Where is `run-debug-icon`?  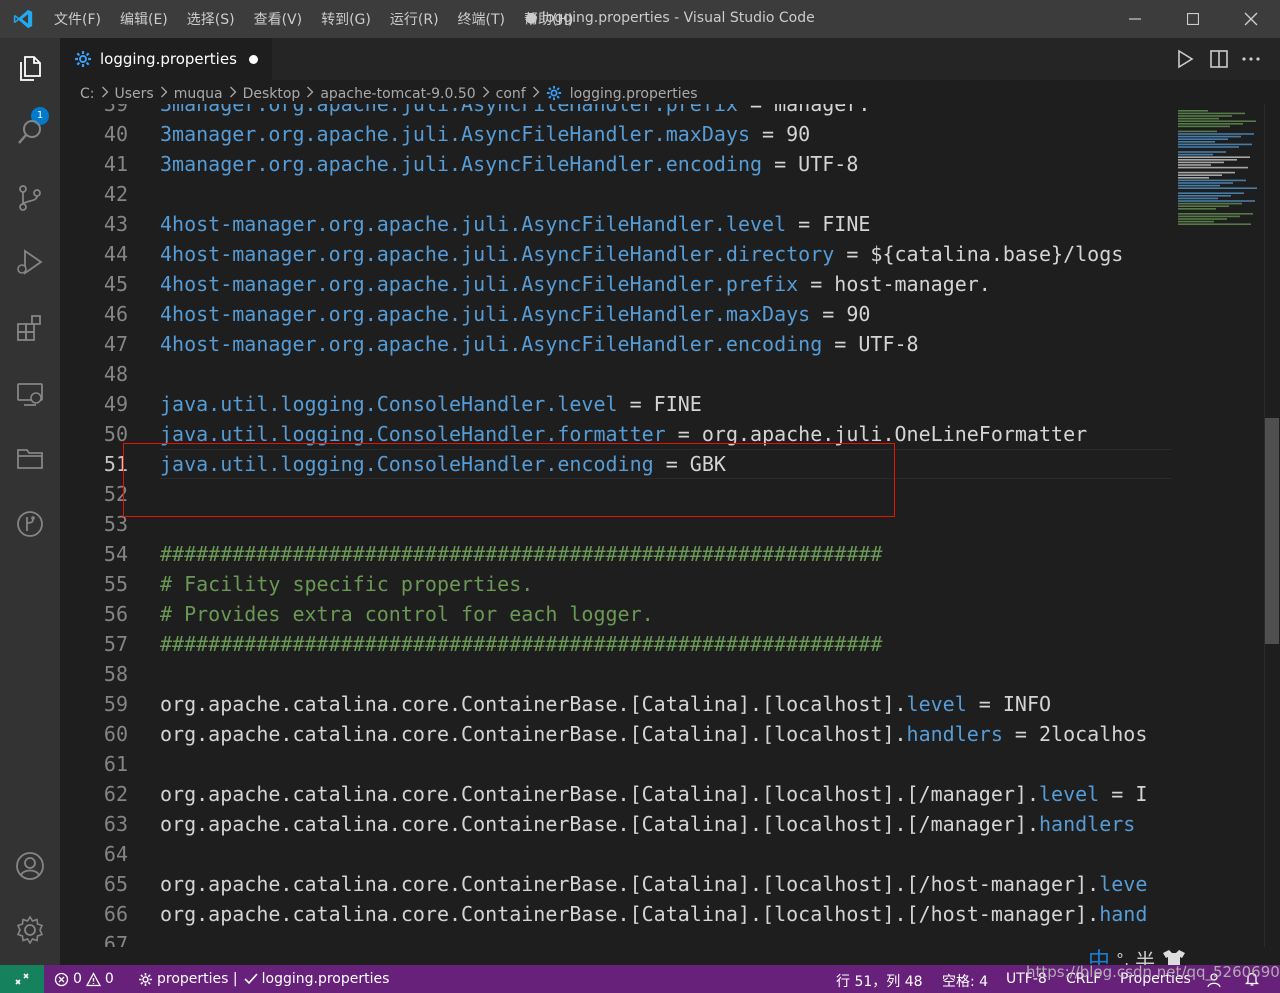 run-debug-icon is located at coordinates (30, 262).